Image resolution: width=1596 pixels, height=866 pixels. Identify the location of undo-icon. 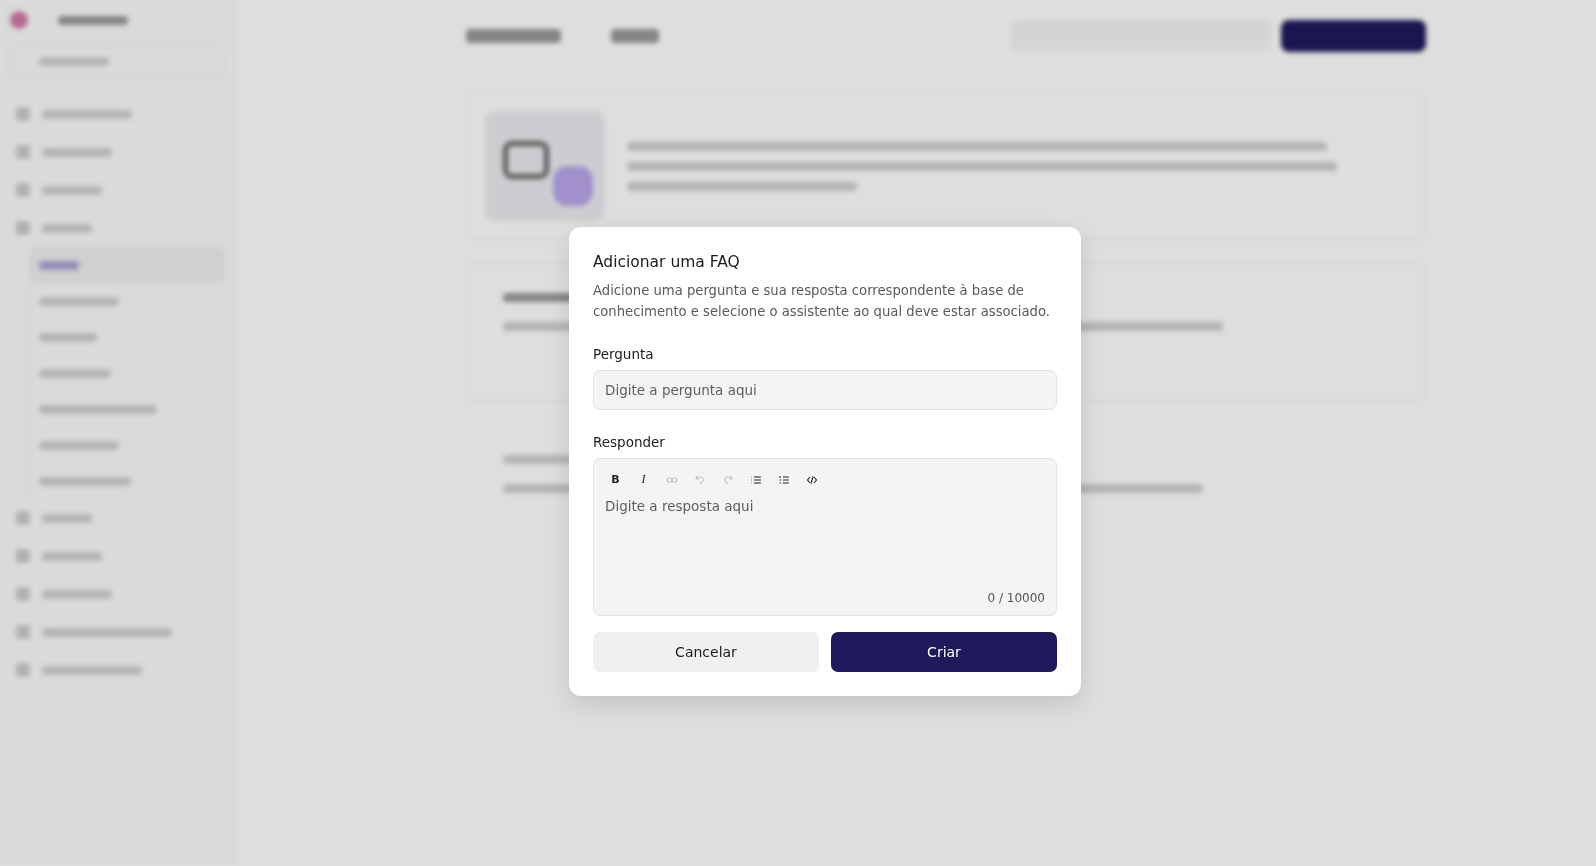
(699, 479).